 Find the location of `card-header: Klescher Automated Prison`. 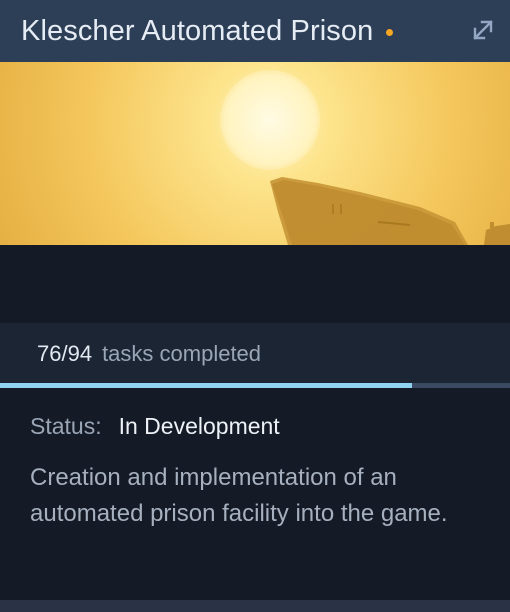

card-header: Klescher Automated Prison is located at coordinates (255, 31).